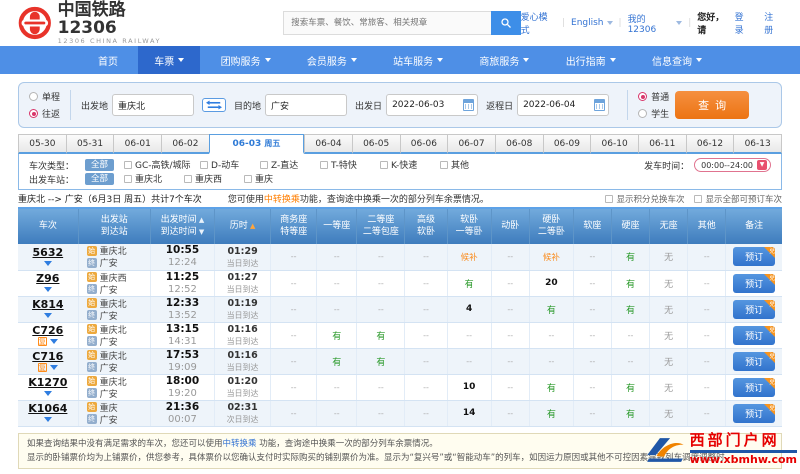 The width and height of the screenshot is (800, 474). I want to click on train-number-link: K814, so click(48, 304).